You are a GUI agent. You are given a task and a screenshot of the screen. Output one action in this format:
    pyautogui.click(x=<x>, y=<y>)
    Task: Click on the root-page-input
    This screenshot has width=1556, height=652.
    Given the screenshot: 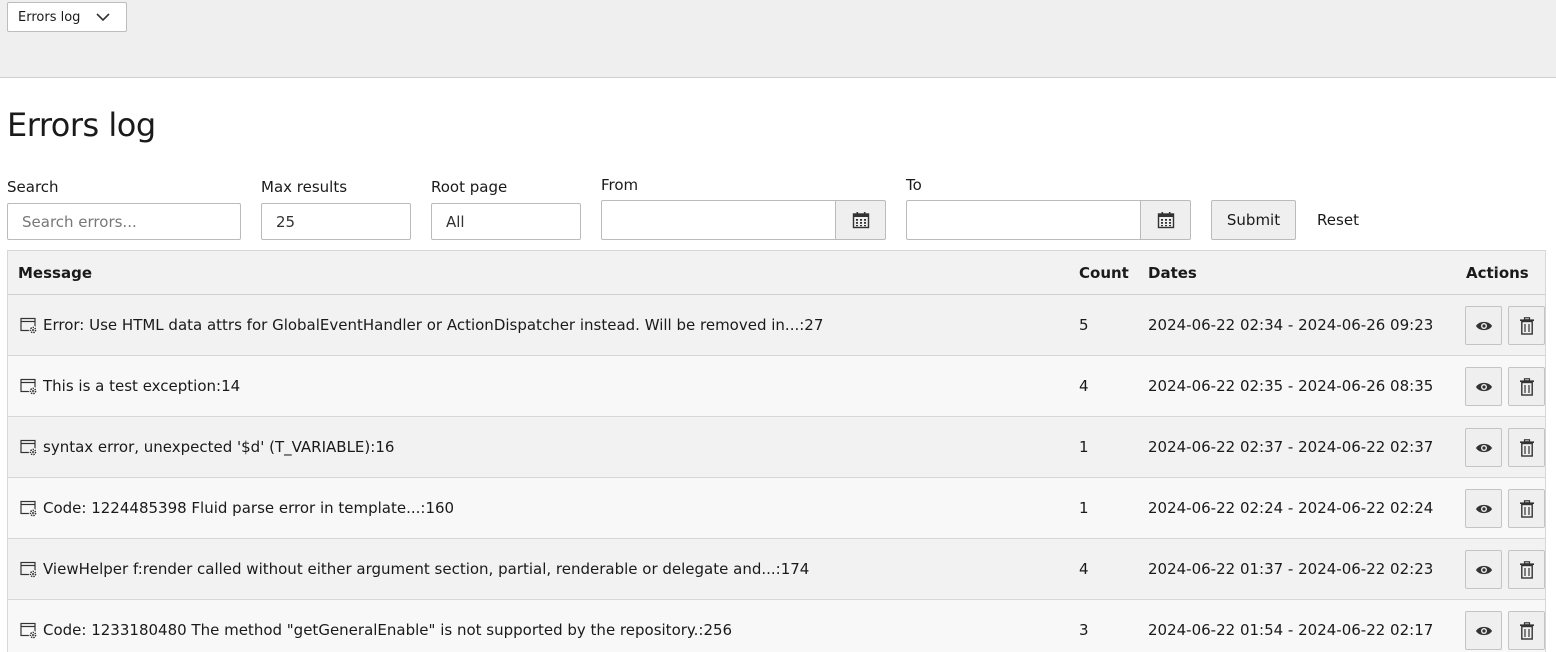 What is the action you would take?
    pyautogui.click(x=506, y=221)
    